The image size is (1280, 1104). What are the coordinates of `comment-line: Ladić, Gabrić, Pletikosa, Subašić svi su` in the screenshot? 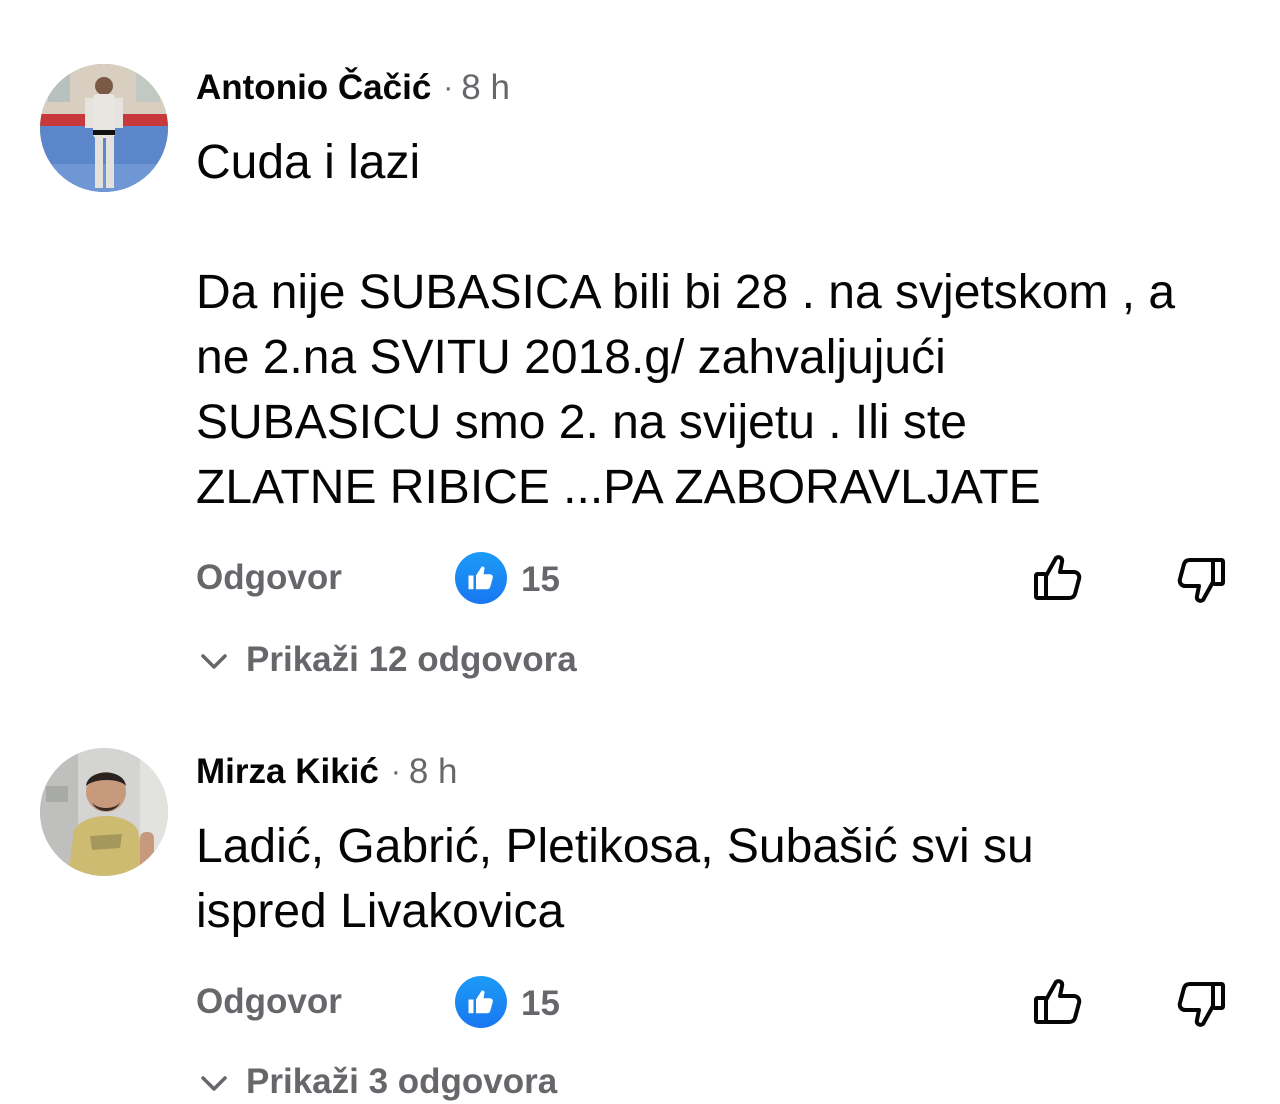 It's located at (615, 846).